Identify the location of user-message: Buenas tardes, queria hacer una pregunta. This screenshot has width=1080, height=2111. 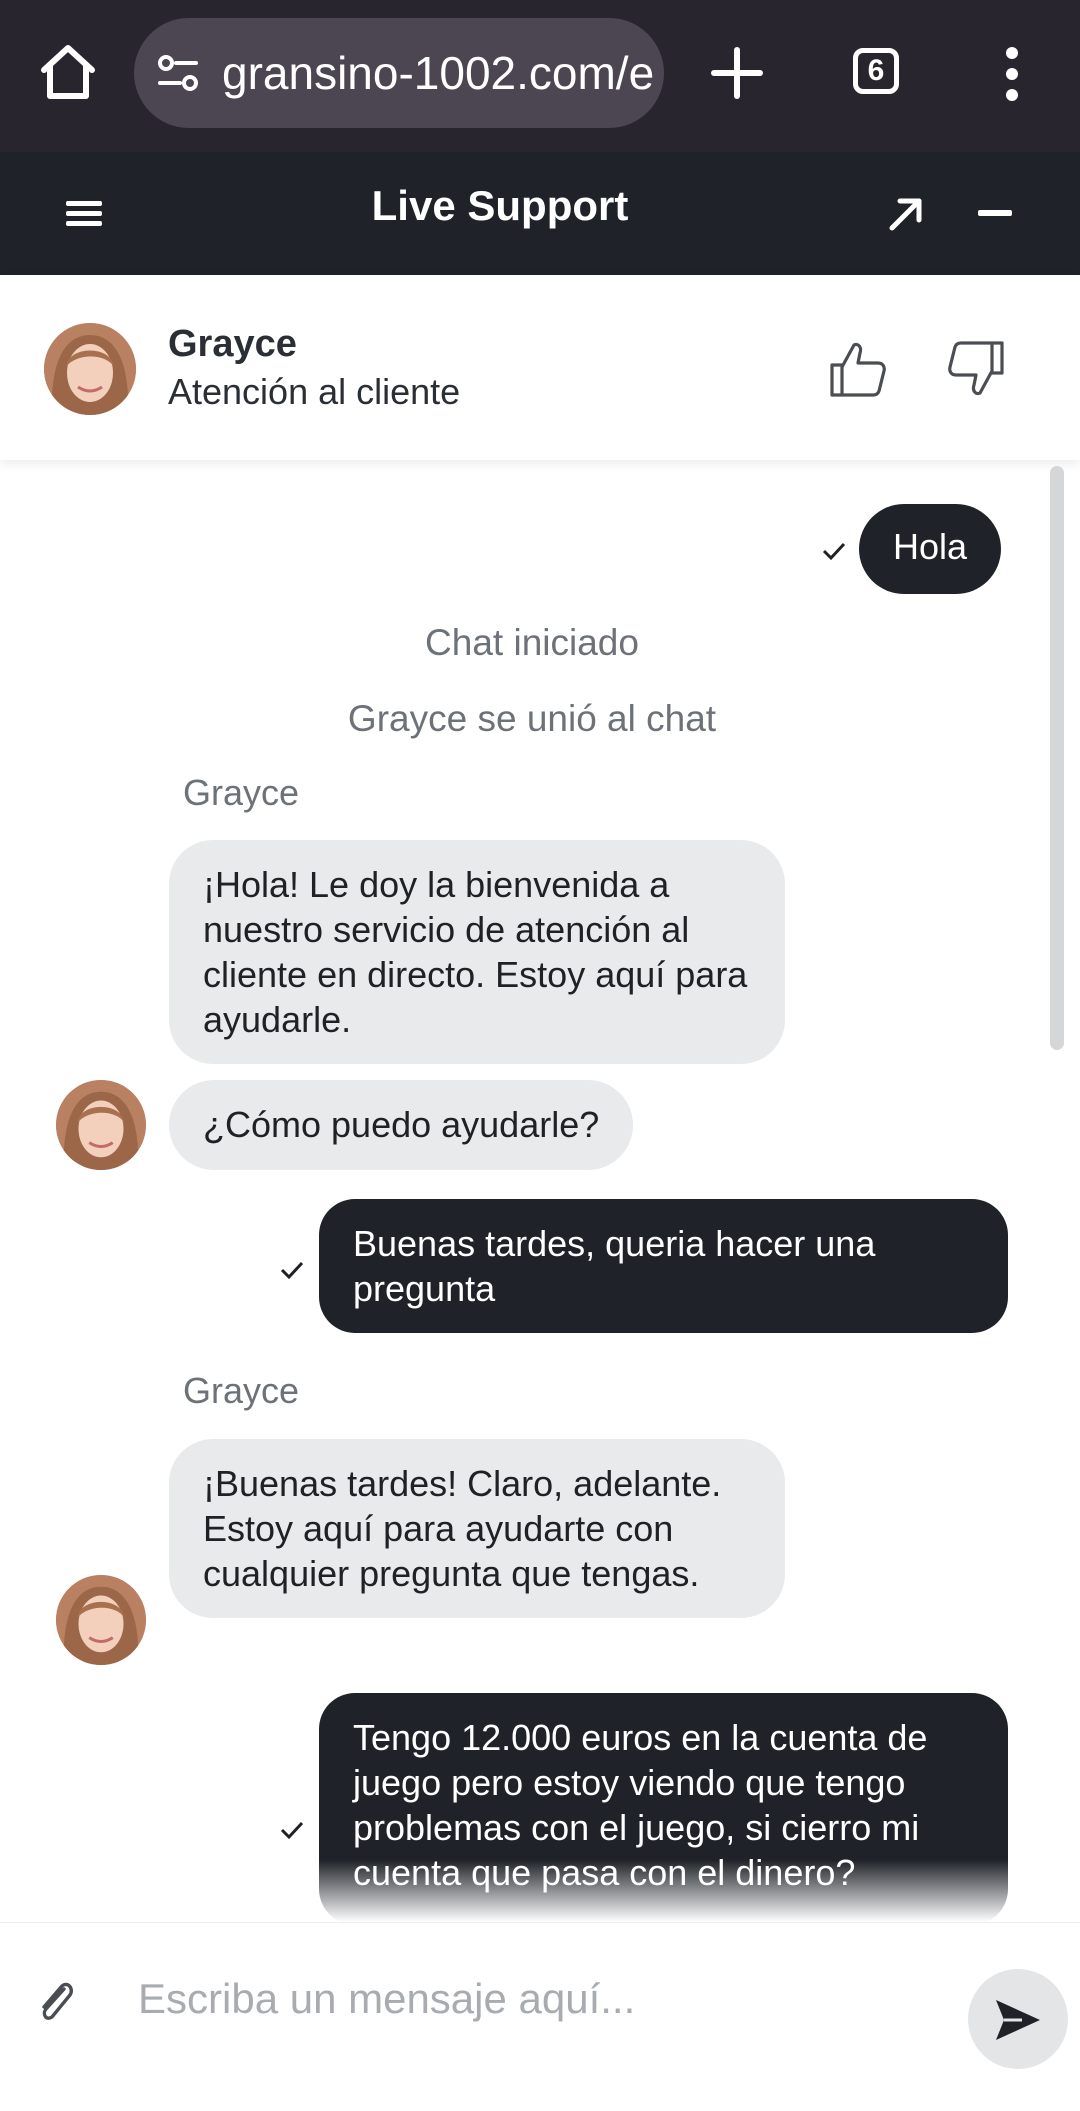
(663, 1266).